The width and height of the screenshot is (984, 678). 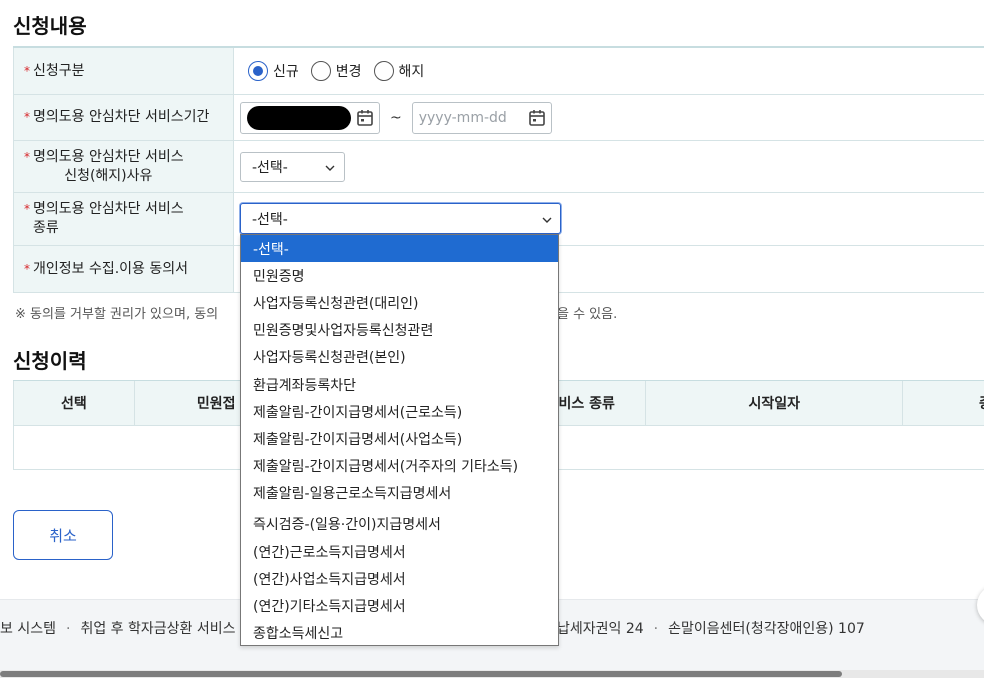 What do you see at coordinates (123, 269) in the screenshot?
I see `consent-label: * 개인정보 수집.이용 동의서` at bounding box center [123, 269].